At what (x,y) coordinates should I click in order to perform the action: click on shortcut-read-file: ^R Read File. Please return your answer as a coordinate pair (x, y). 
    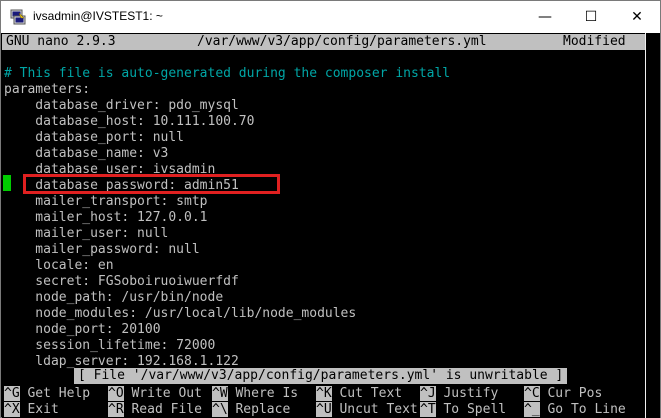
    Looking at the image, I should click on (155, 410).